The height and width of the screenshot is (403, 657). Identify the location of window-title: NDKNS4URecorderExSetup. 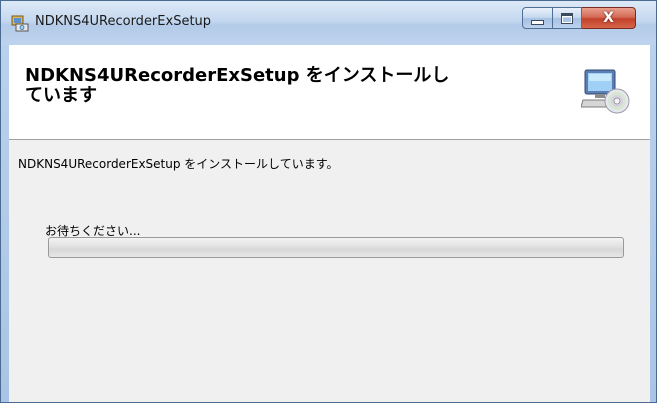
(123, 21).